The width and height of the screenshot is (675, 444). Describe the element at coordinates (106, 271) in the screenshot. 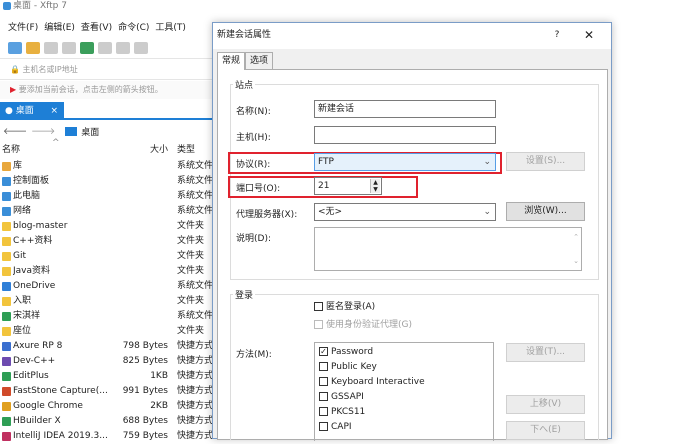

I see `list-item: Java资料 文件夹` at that location.